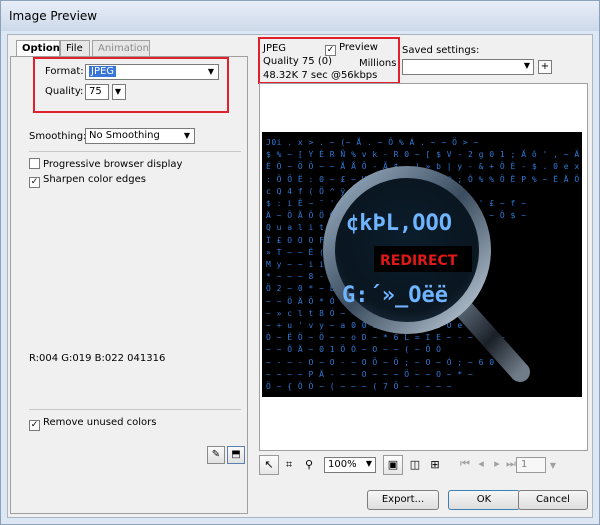 The image size is (600, 525). What do you see at coordinates (481, 463) in the screenshot?
I see `prev-frame-icon: ◂` at bounding box center [481, 463].